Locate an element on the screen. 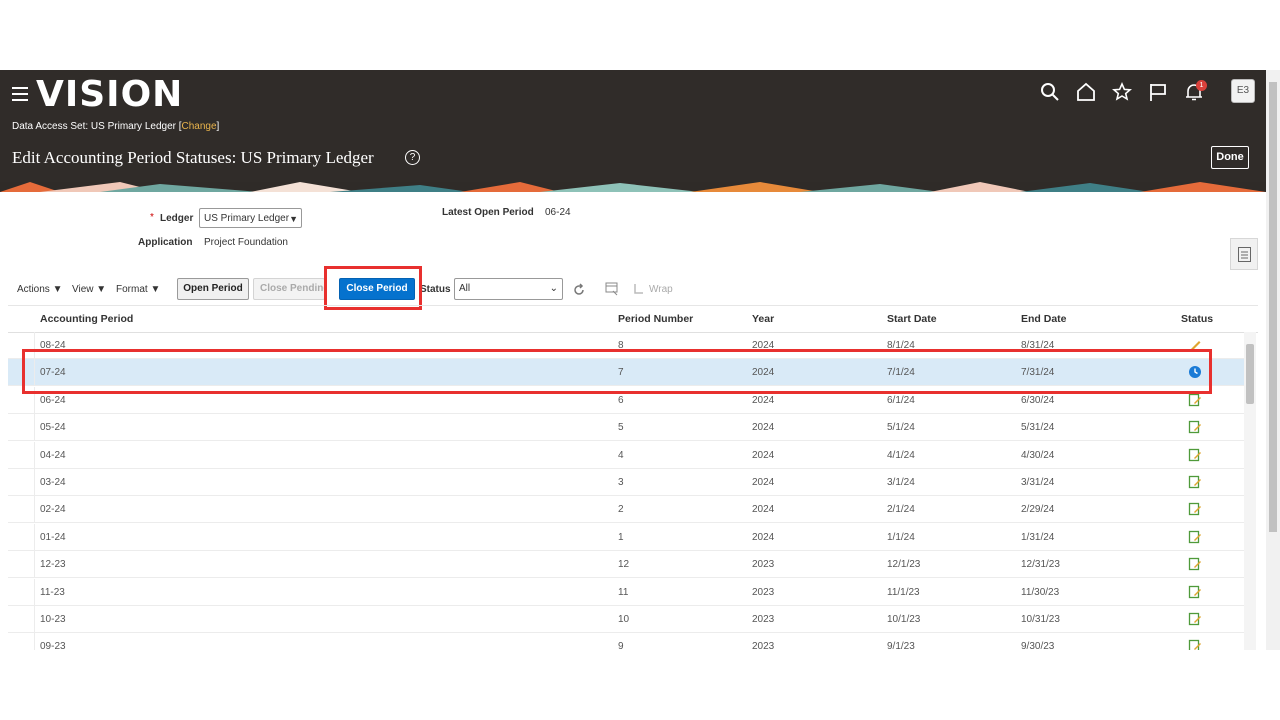 Image resolution: width=1280 pixels, height=720 pixels. table-cell: 9/1/23 is located at coordinates (901, 645).